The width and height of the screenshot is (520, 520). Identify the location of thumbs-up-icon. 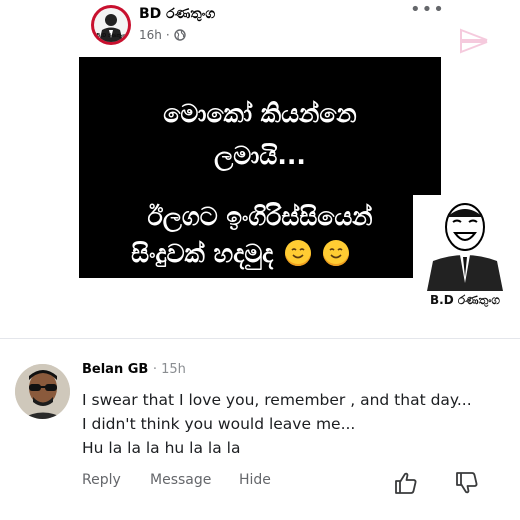
(406, 483).